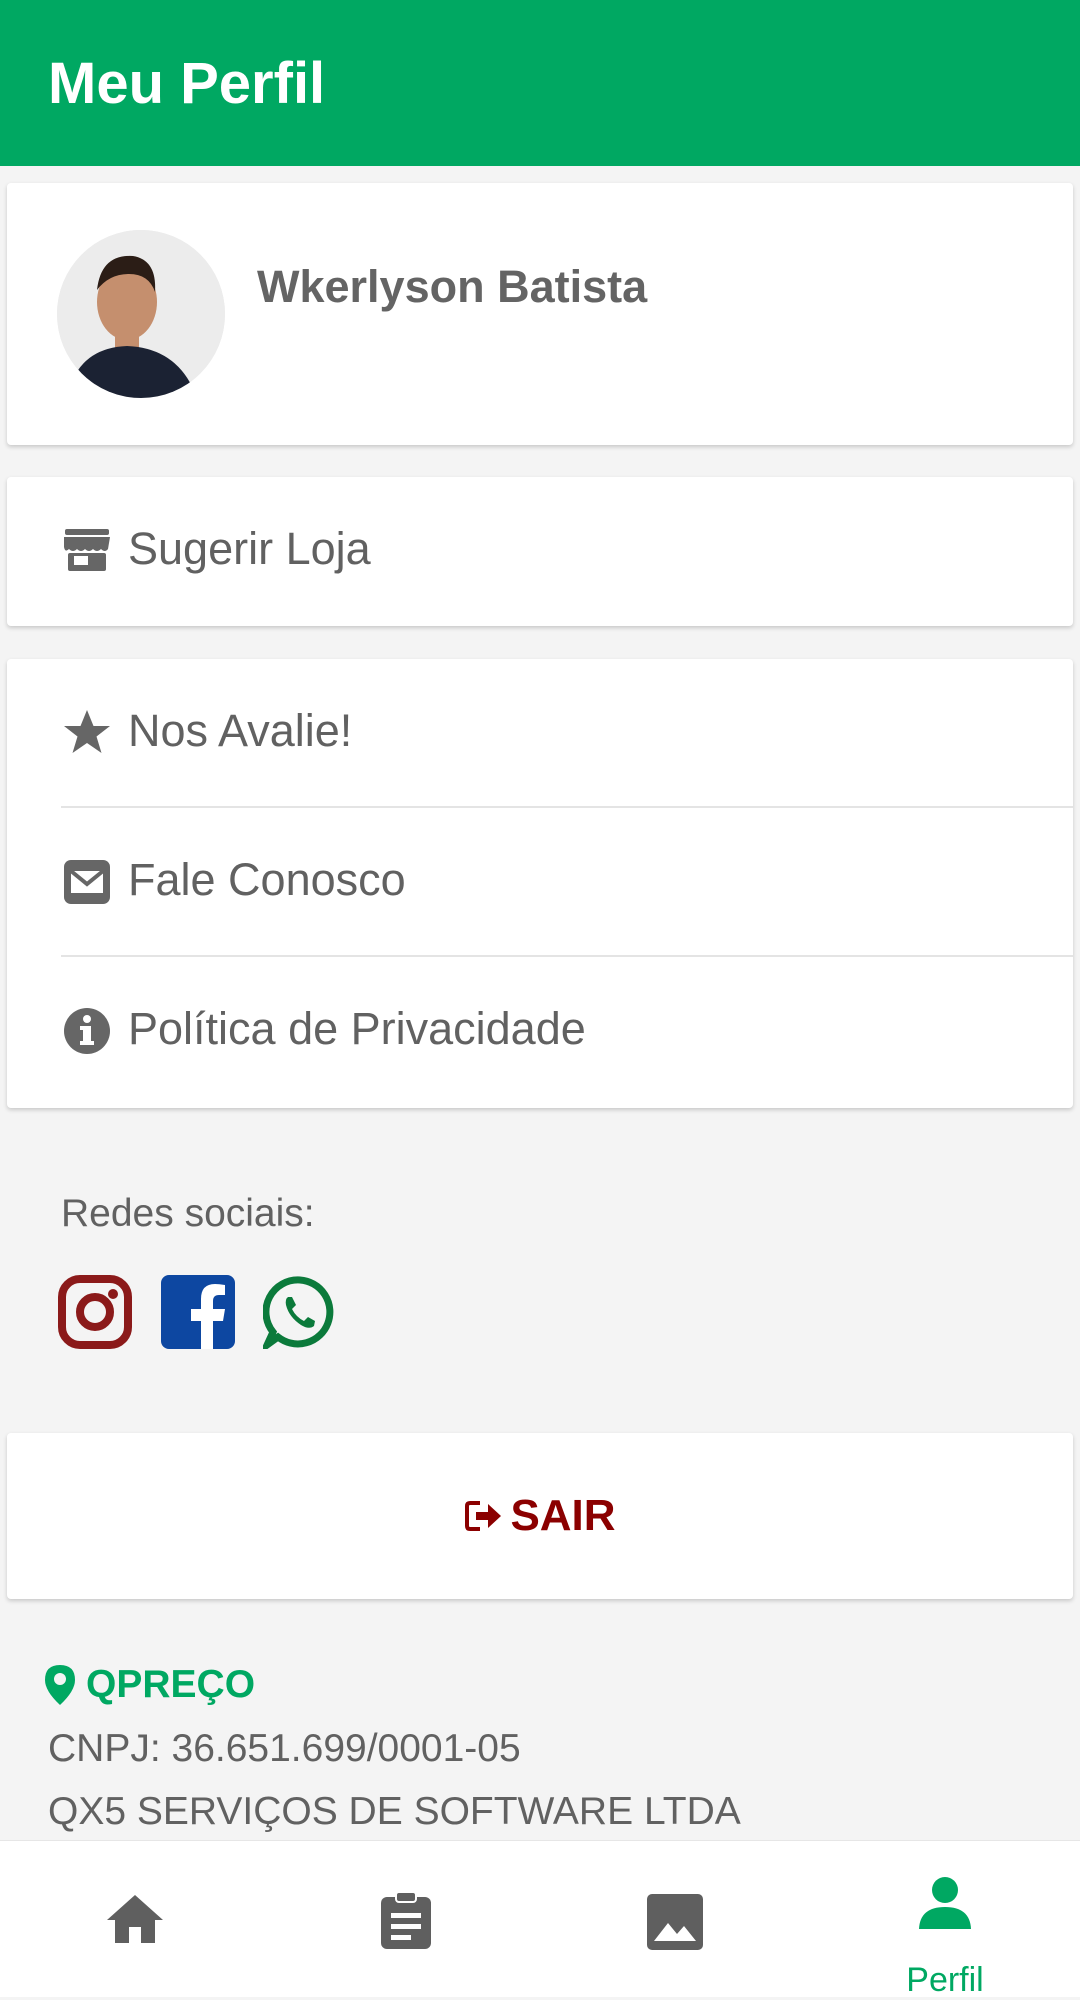  What do you see at coordinates (87, 731) in the screenshot?
I see `star-icon` at bounding box center [87, 731].